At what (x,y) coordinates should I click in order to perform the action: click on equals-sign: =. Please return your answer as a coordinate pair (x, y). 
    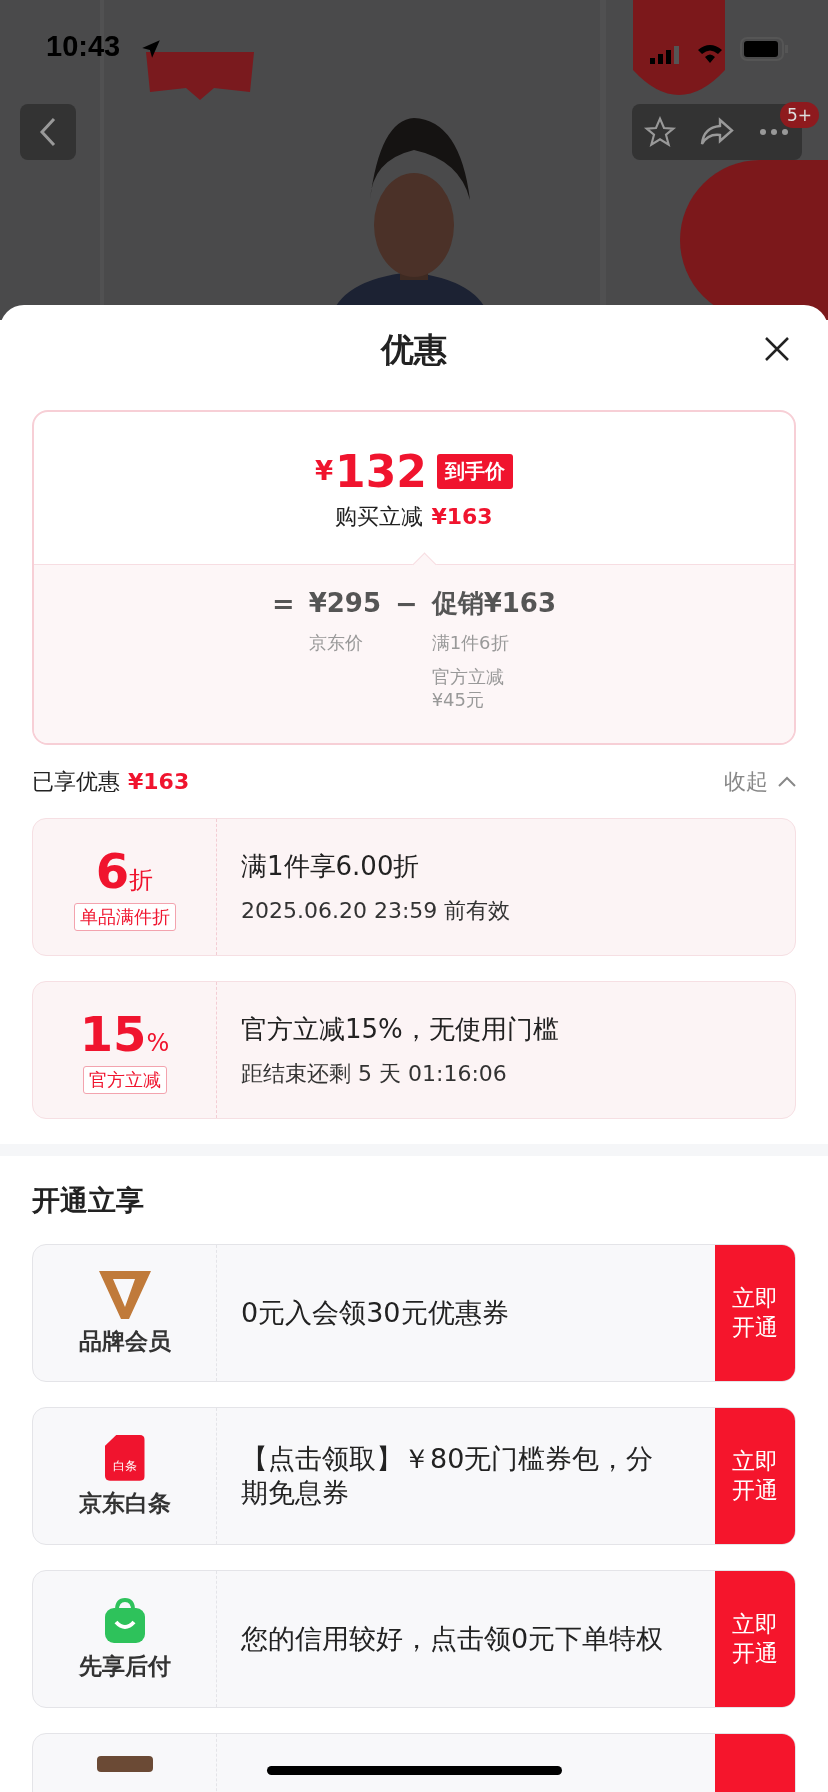
    Looking at the image, I should click on (283, 604).